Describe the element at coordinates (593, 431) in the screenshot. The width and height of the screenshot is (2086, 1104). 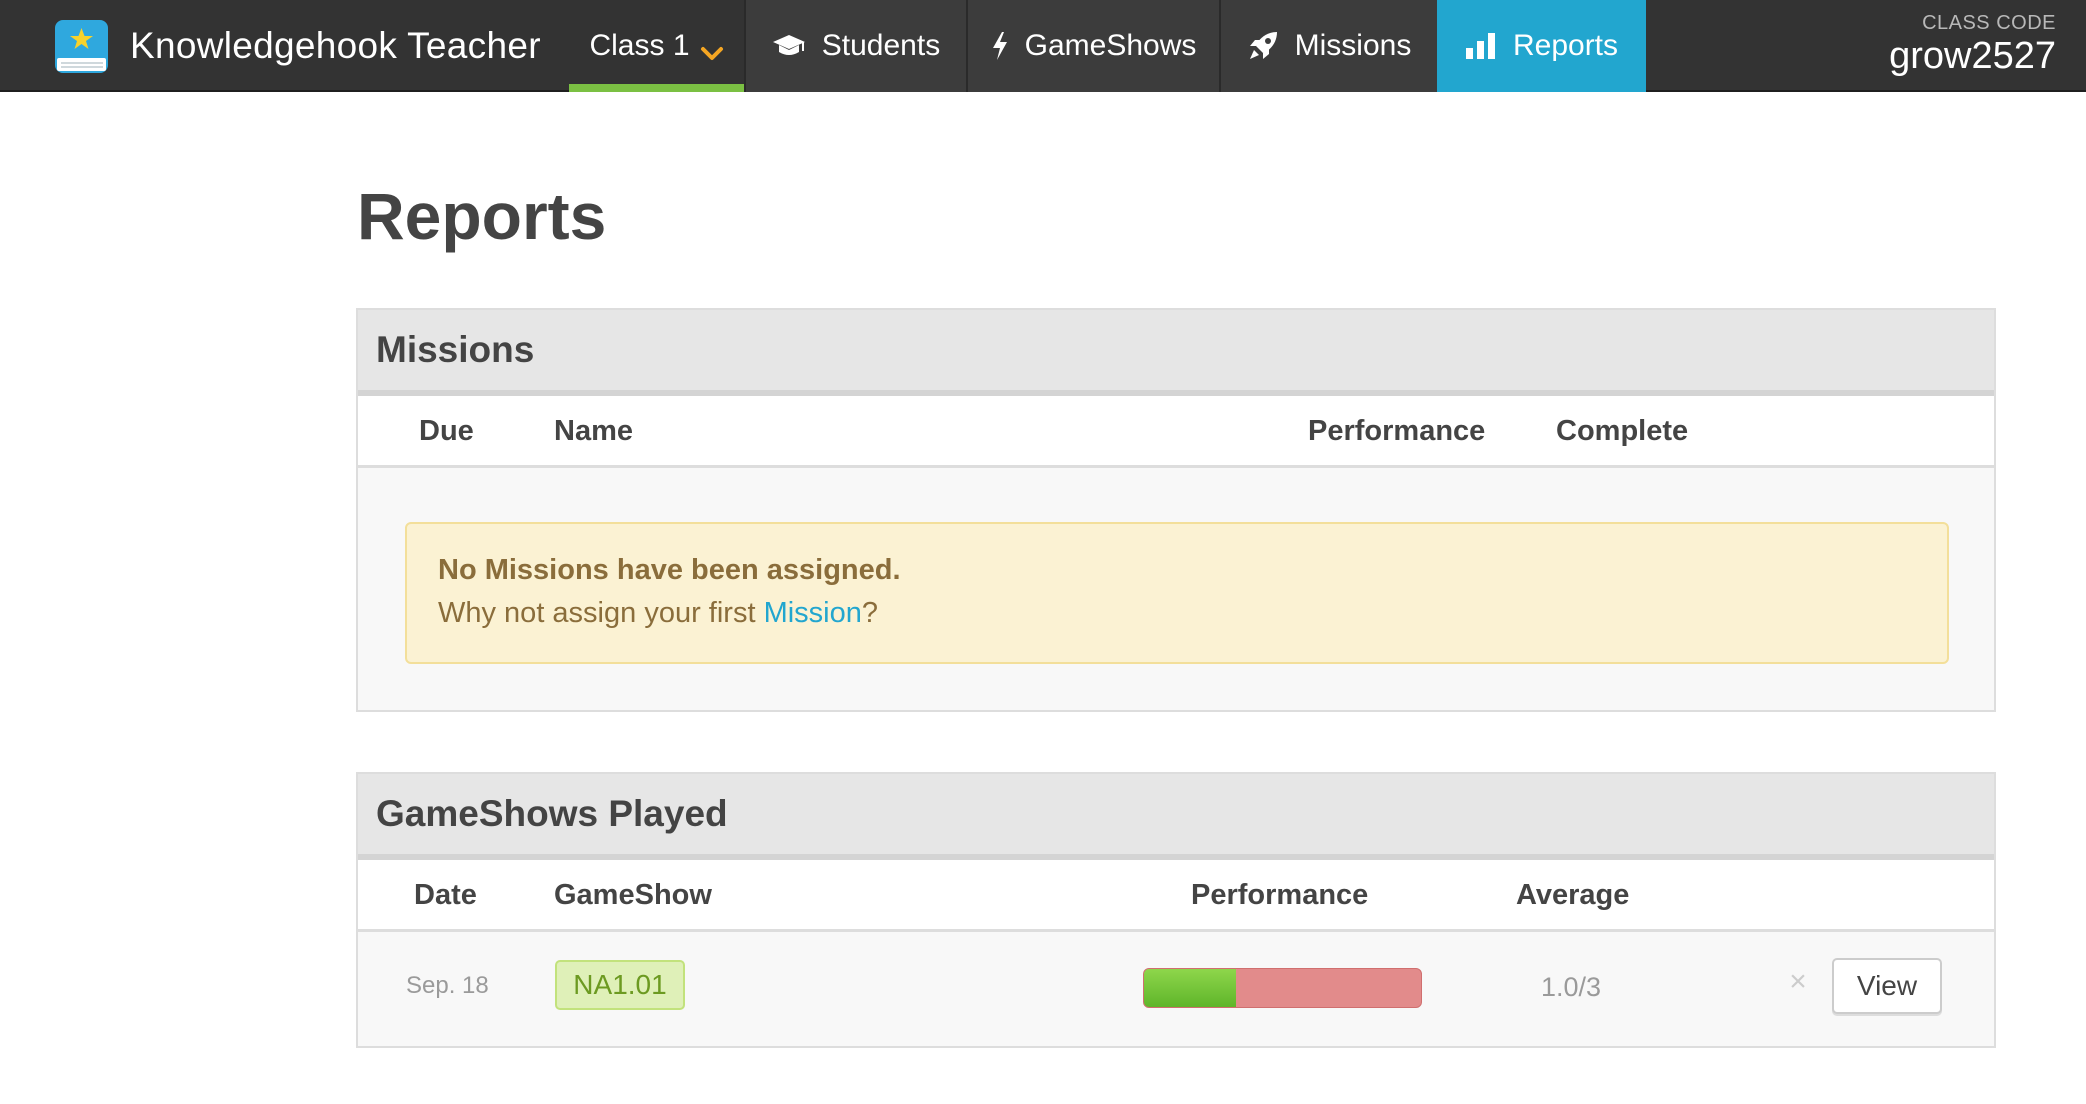
I see `column-name: Name` at that location.